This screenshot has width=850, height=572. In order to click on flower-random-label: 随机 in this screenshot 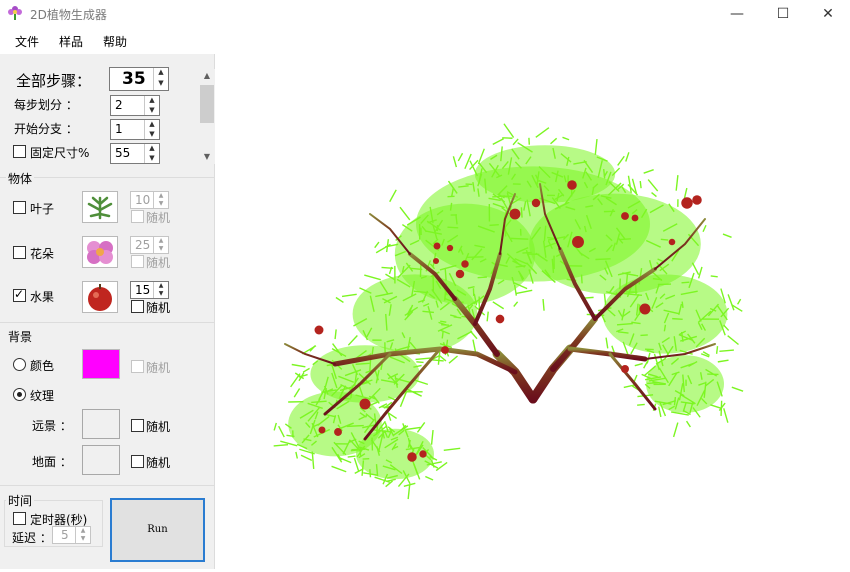, I will do `click(158, 262)`.